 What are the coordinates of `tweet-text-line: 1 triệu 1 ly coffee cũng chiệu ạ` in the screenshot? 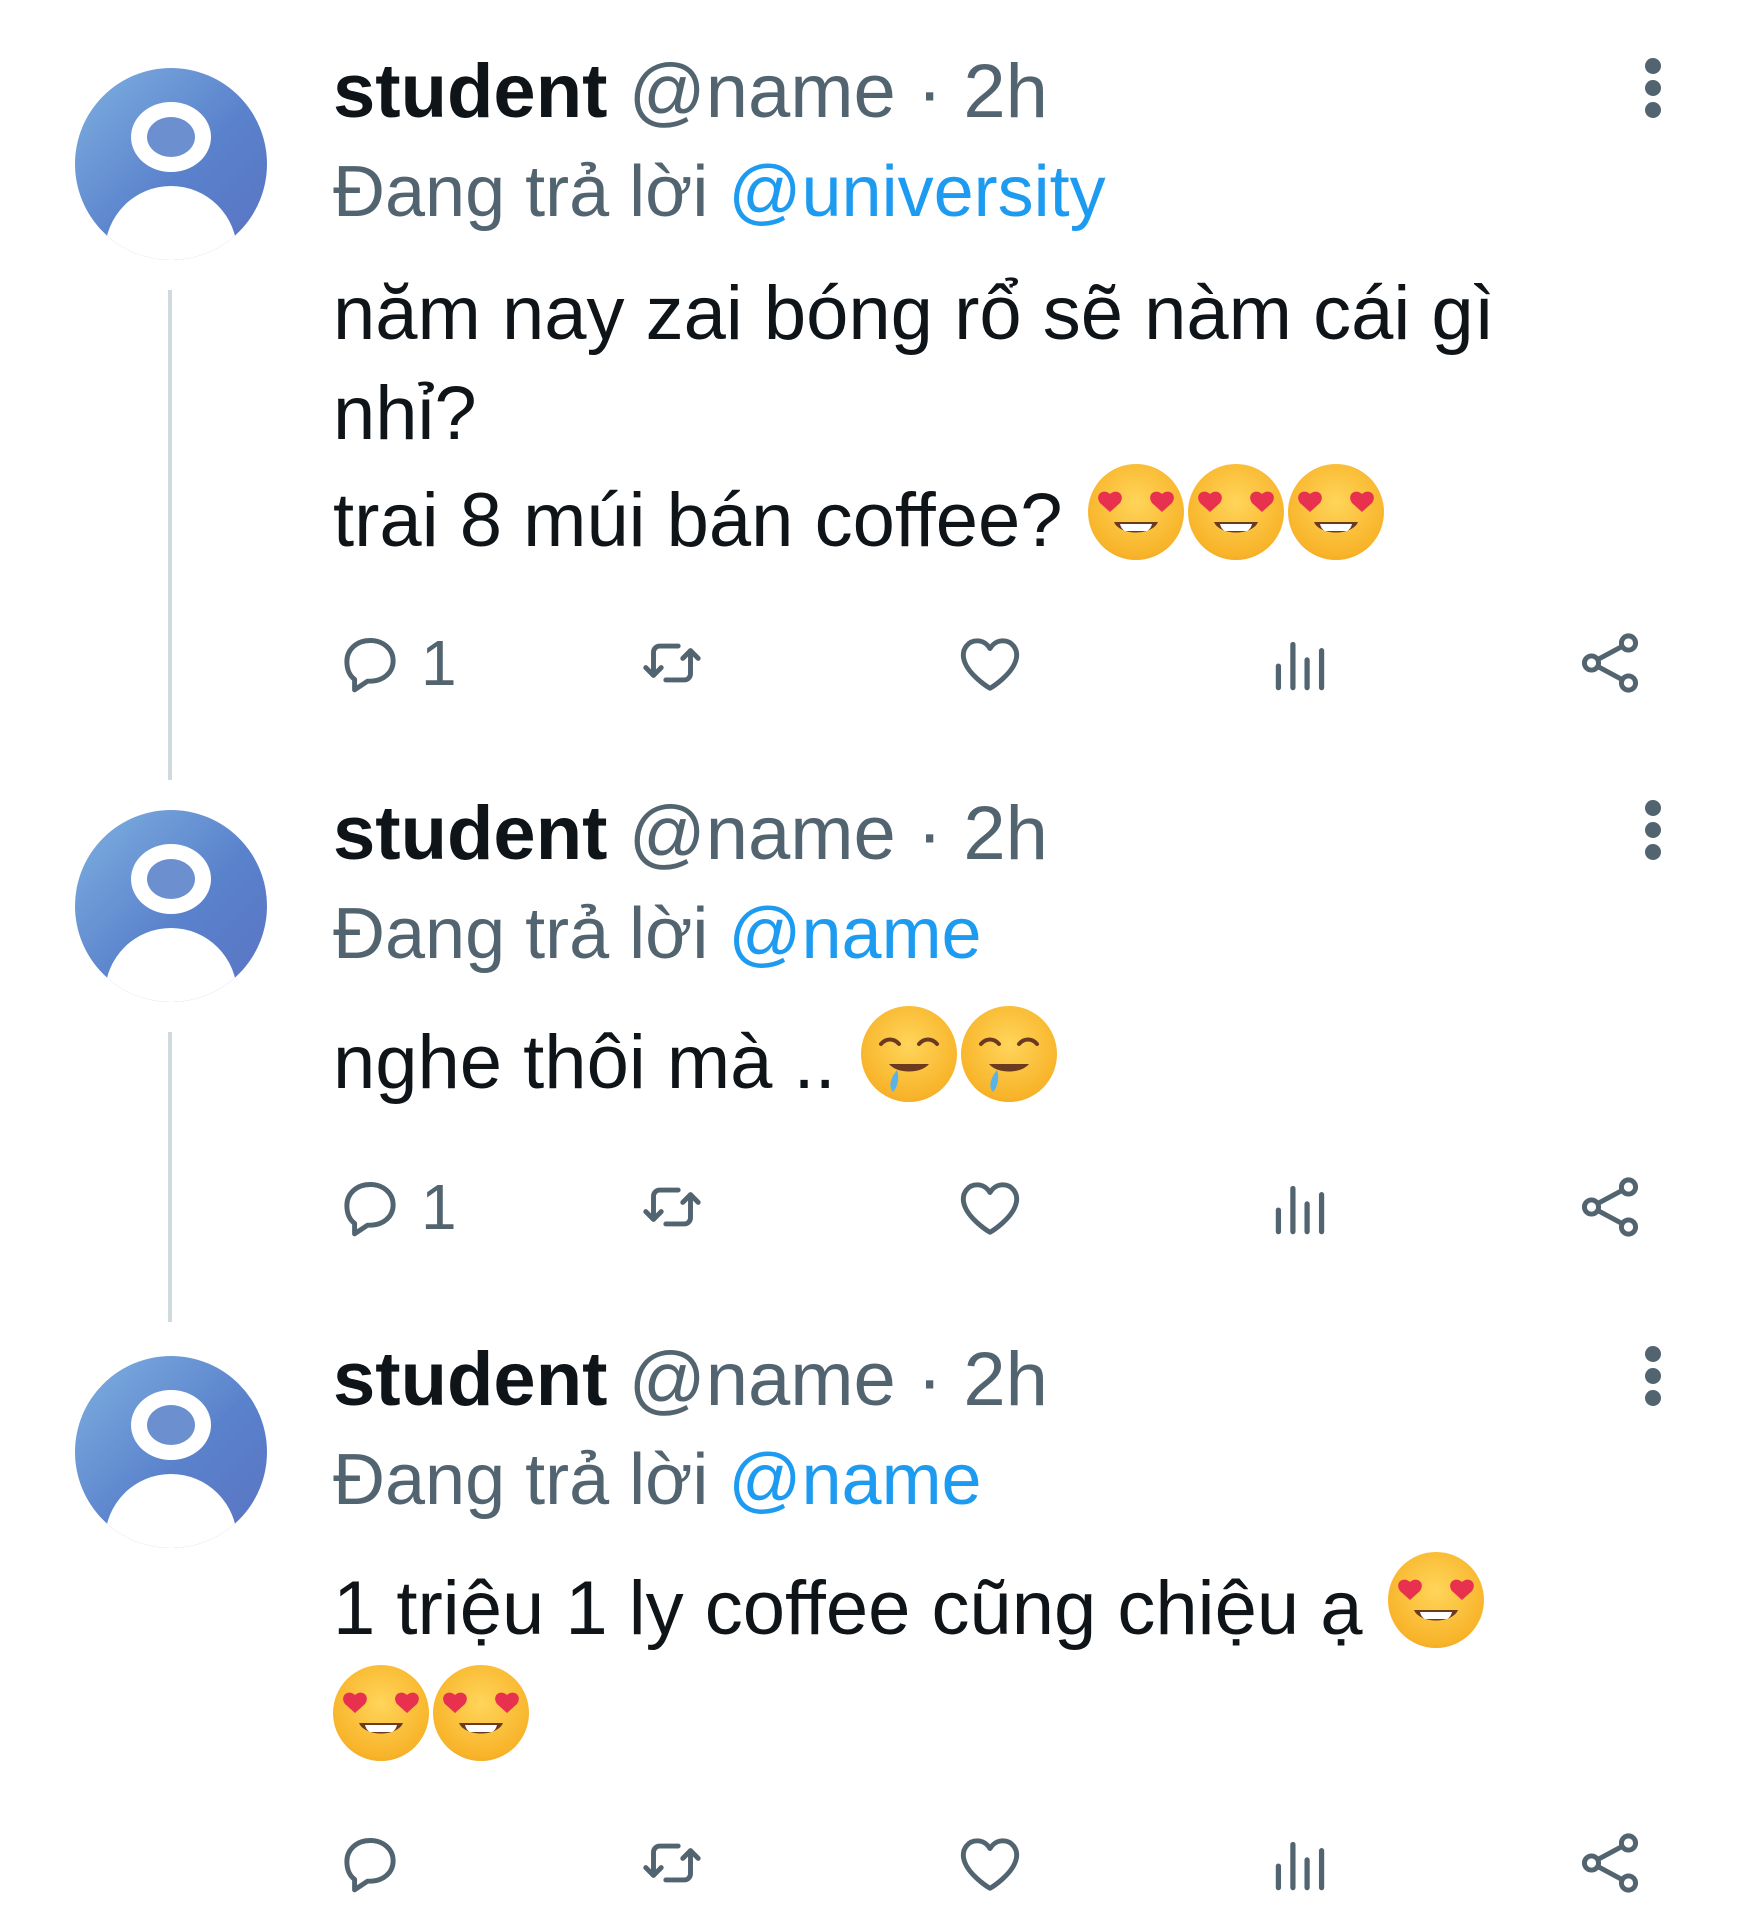 It's located at (848, 1608).